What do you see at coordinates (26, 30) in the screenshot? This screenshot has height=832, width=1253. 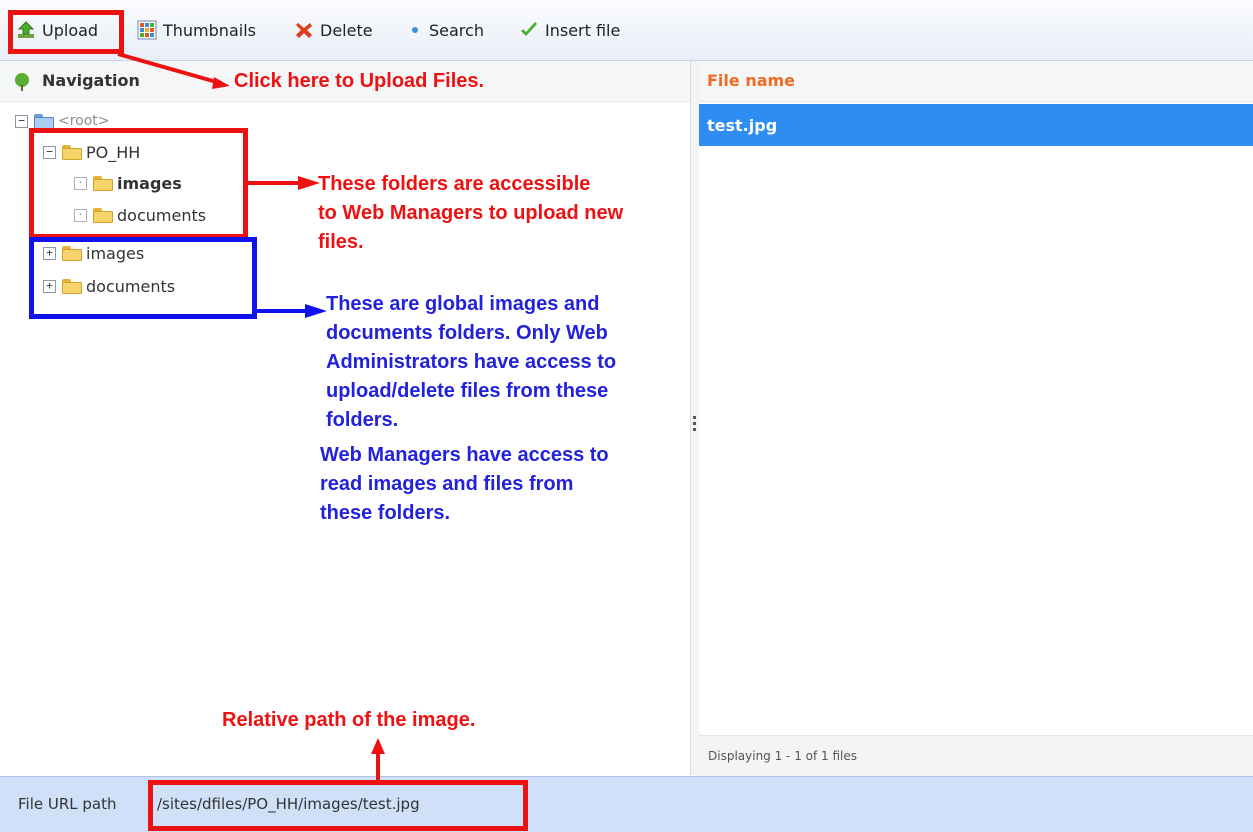 I see `upload-icon` at bounding box center [26, 30].